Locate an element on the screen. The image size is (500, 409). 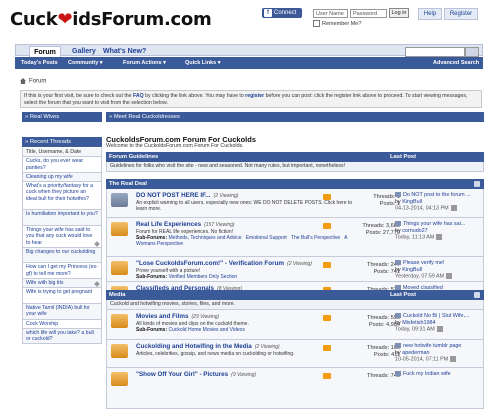
logo-prefix: Cuck is located at coordinates (34, 19).